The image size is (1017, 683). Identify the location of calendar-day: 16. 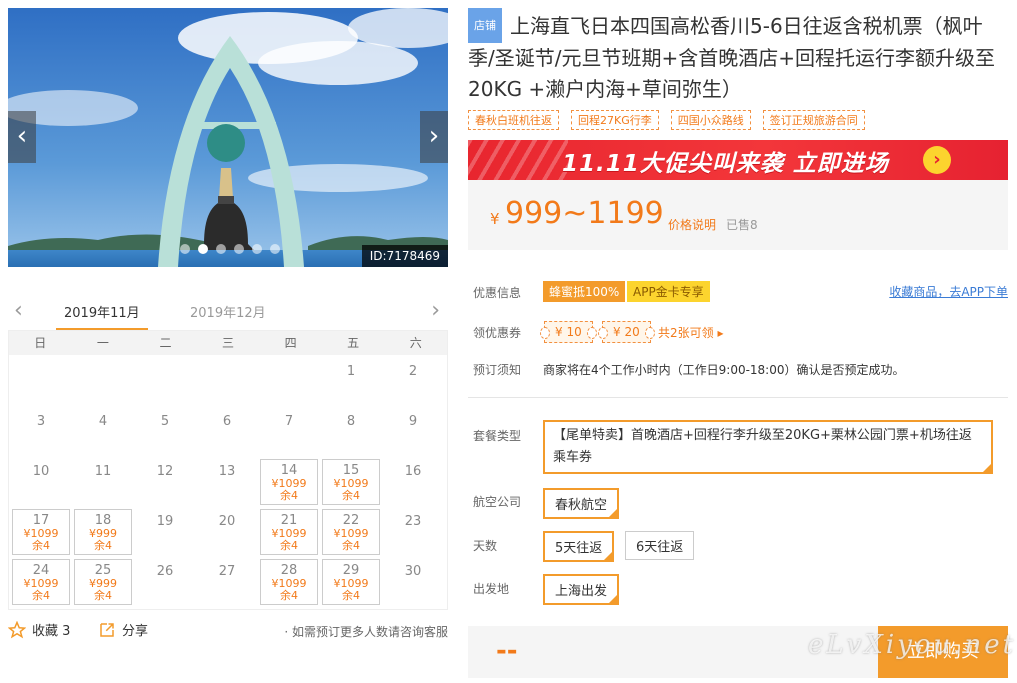
(413, 482).